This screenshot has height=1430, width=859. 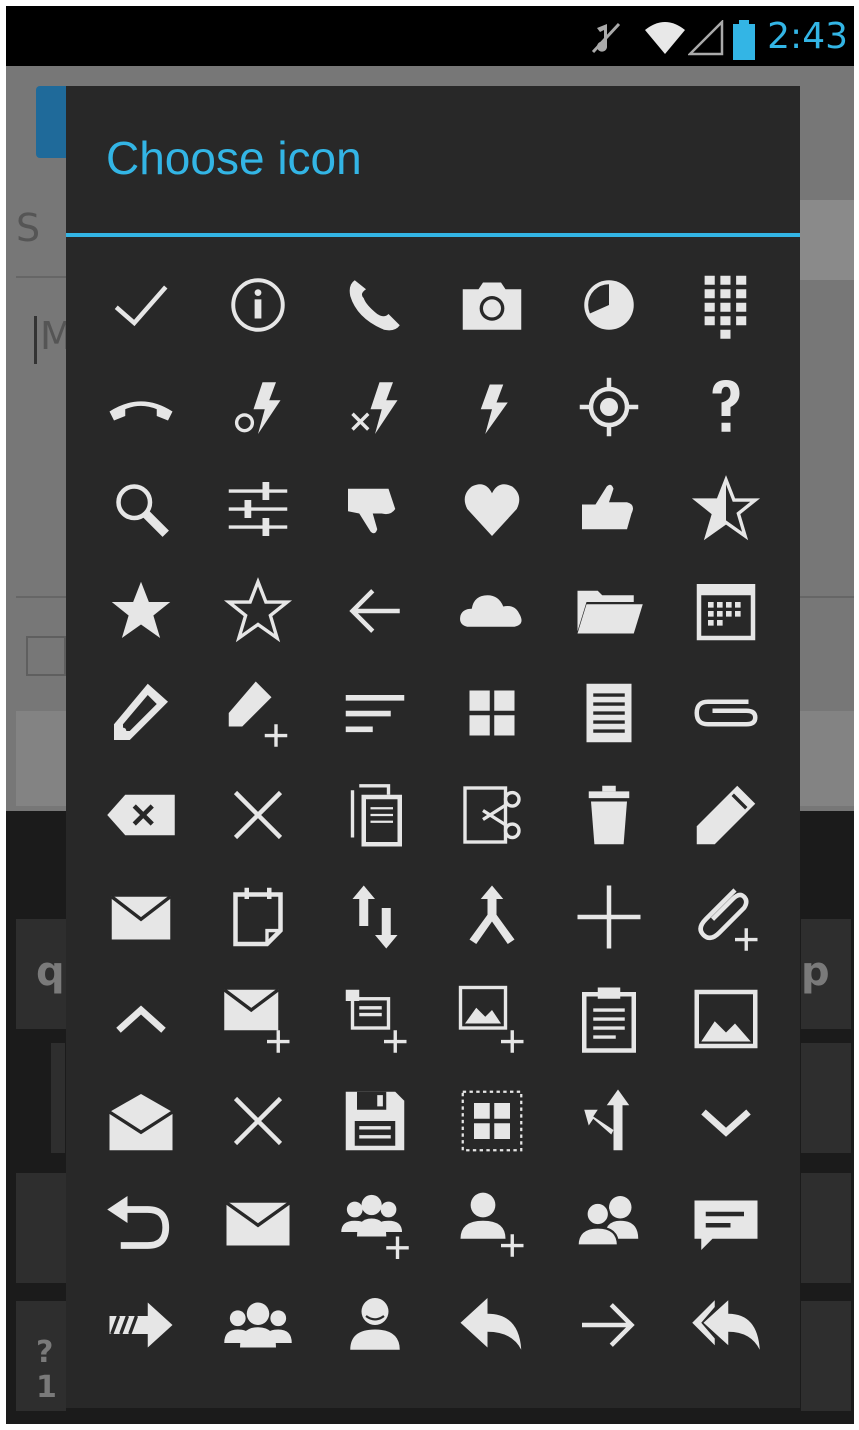 I want to click on keyboard-shift-key, so click(x=41, y=1228).